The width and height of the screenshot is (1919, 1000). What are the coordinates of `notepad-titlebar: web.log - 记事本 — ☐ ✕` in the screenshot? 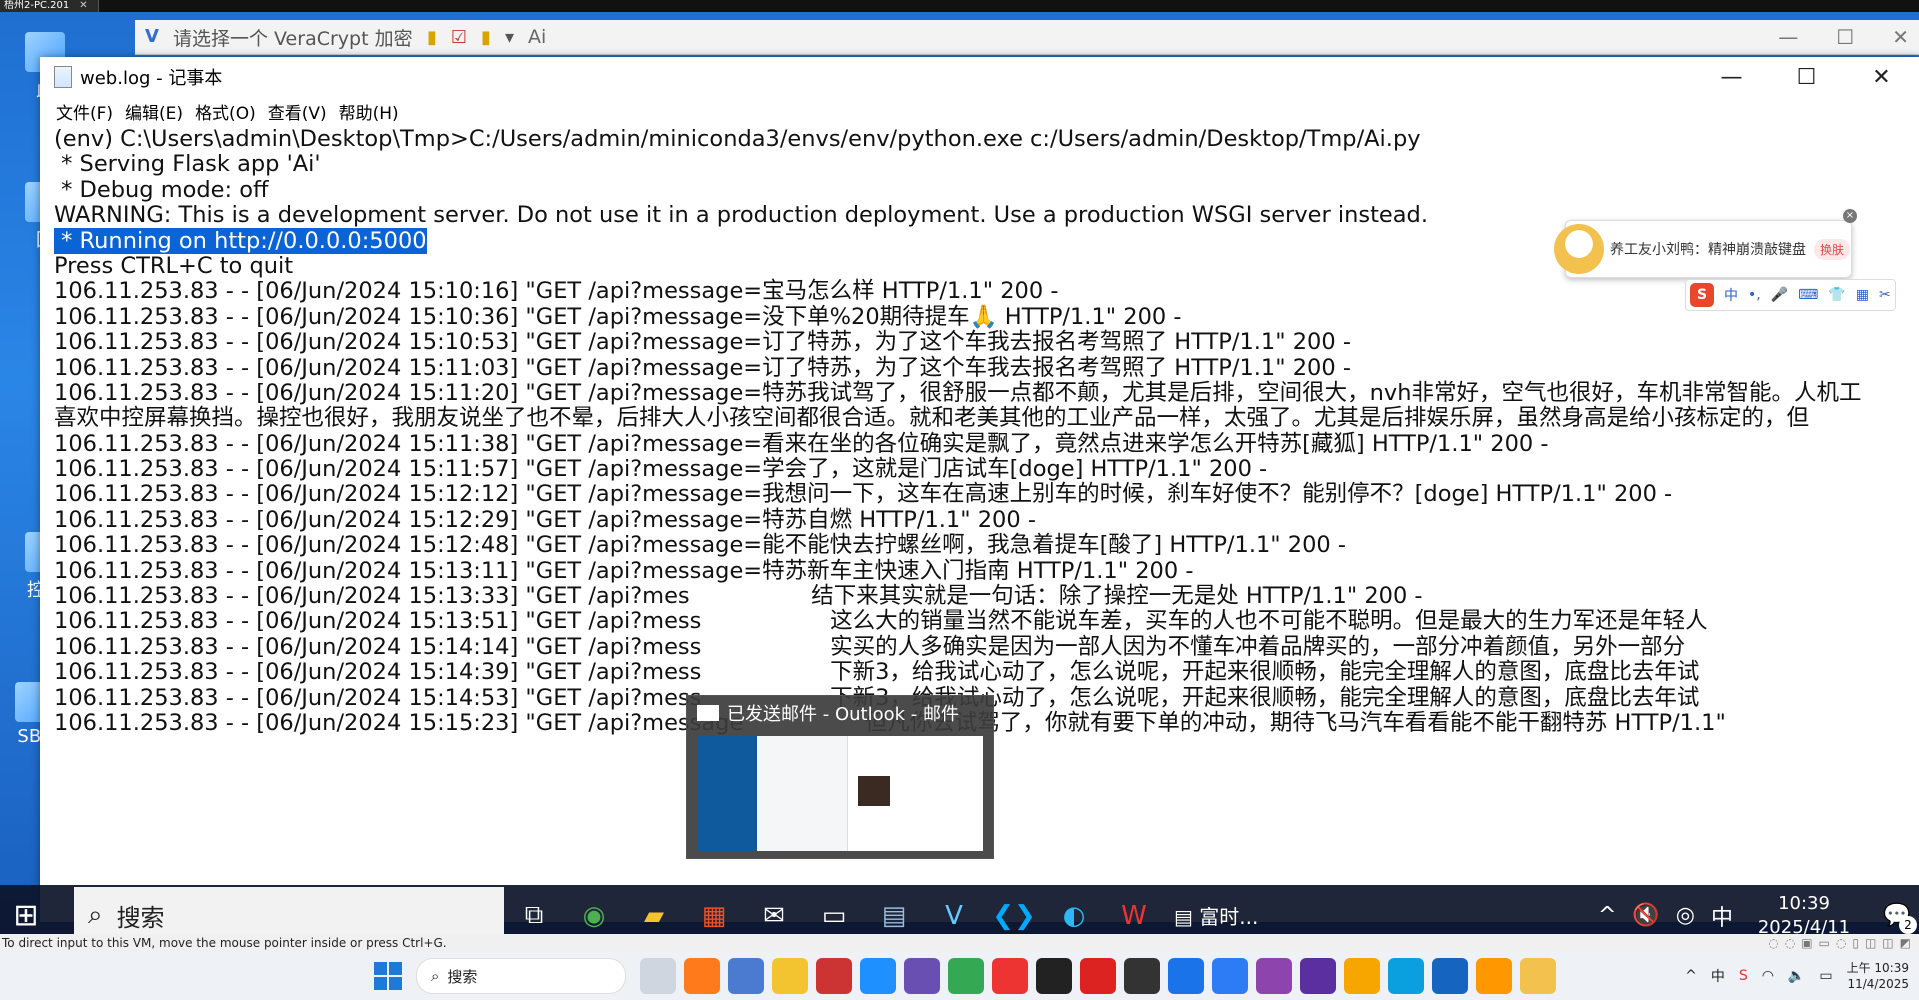 It's located at (979, 77).